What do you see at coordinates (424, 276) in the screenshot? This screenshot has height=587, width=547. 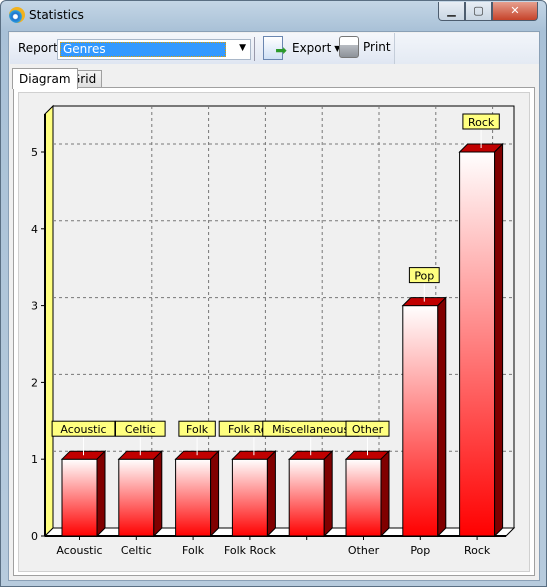 I see `data-label: Pop` at bounding box center [424, 276].